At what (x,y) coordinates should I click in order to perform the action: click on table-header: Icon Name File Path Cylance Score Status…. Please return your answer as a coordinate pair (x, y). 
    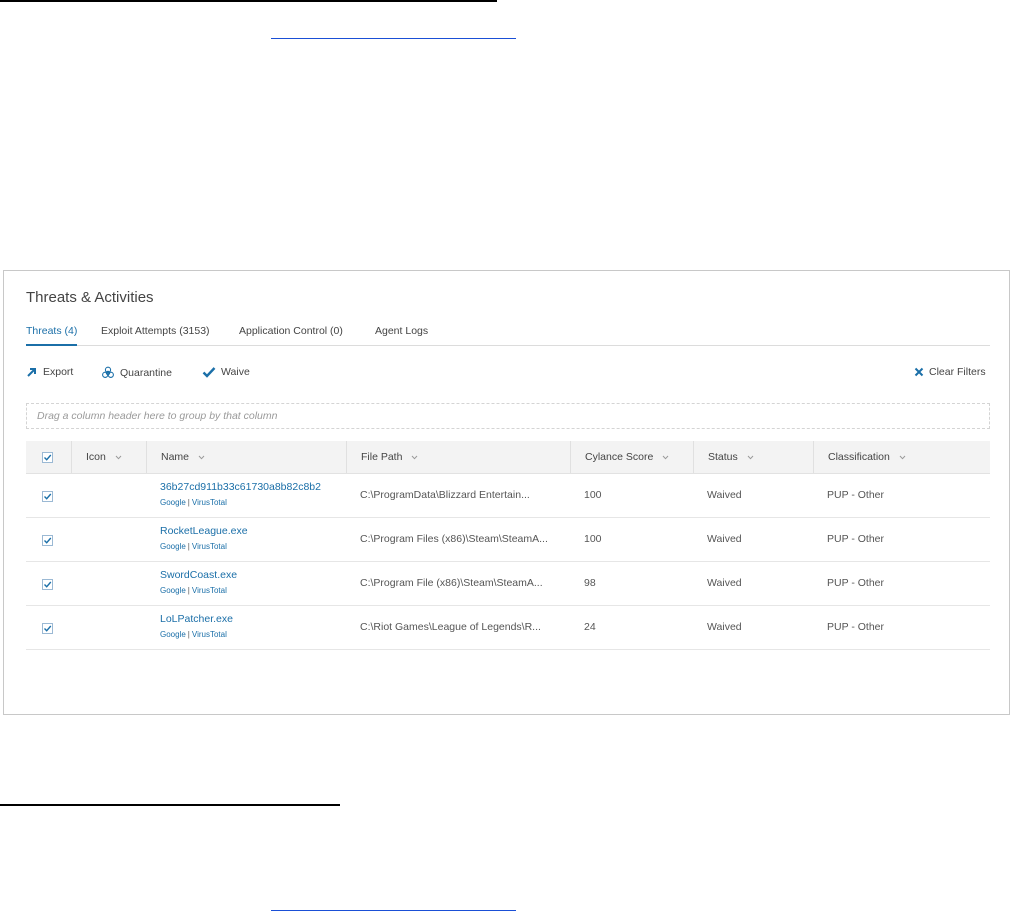
    Looking at the image, I should click on (508, 457).